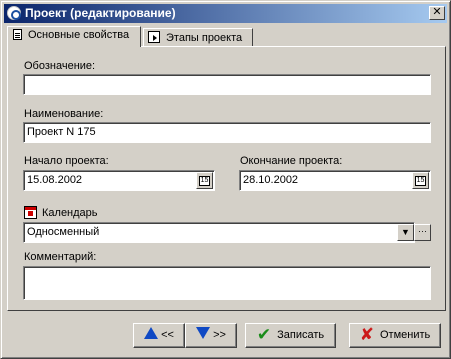 The width and height of the screenshot is (451, 359). Describe the element at coordinates (14, 13) in the screenshot. I see `app-logo-icon` at that location.